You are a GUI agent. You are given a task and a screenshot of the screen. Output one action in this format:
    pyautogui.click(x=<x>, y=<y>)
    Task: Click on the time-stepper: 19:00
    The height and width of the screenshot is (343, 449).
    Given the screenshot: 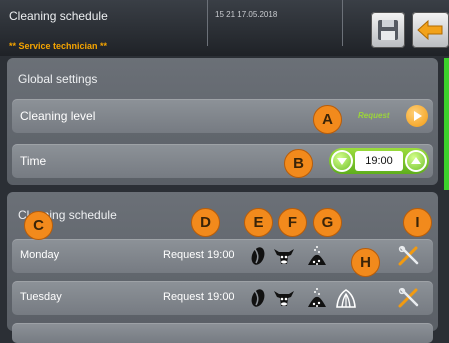 What is the action you would take?
    pyautogui.click(x=379, y=161)
    